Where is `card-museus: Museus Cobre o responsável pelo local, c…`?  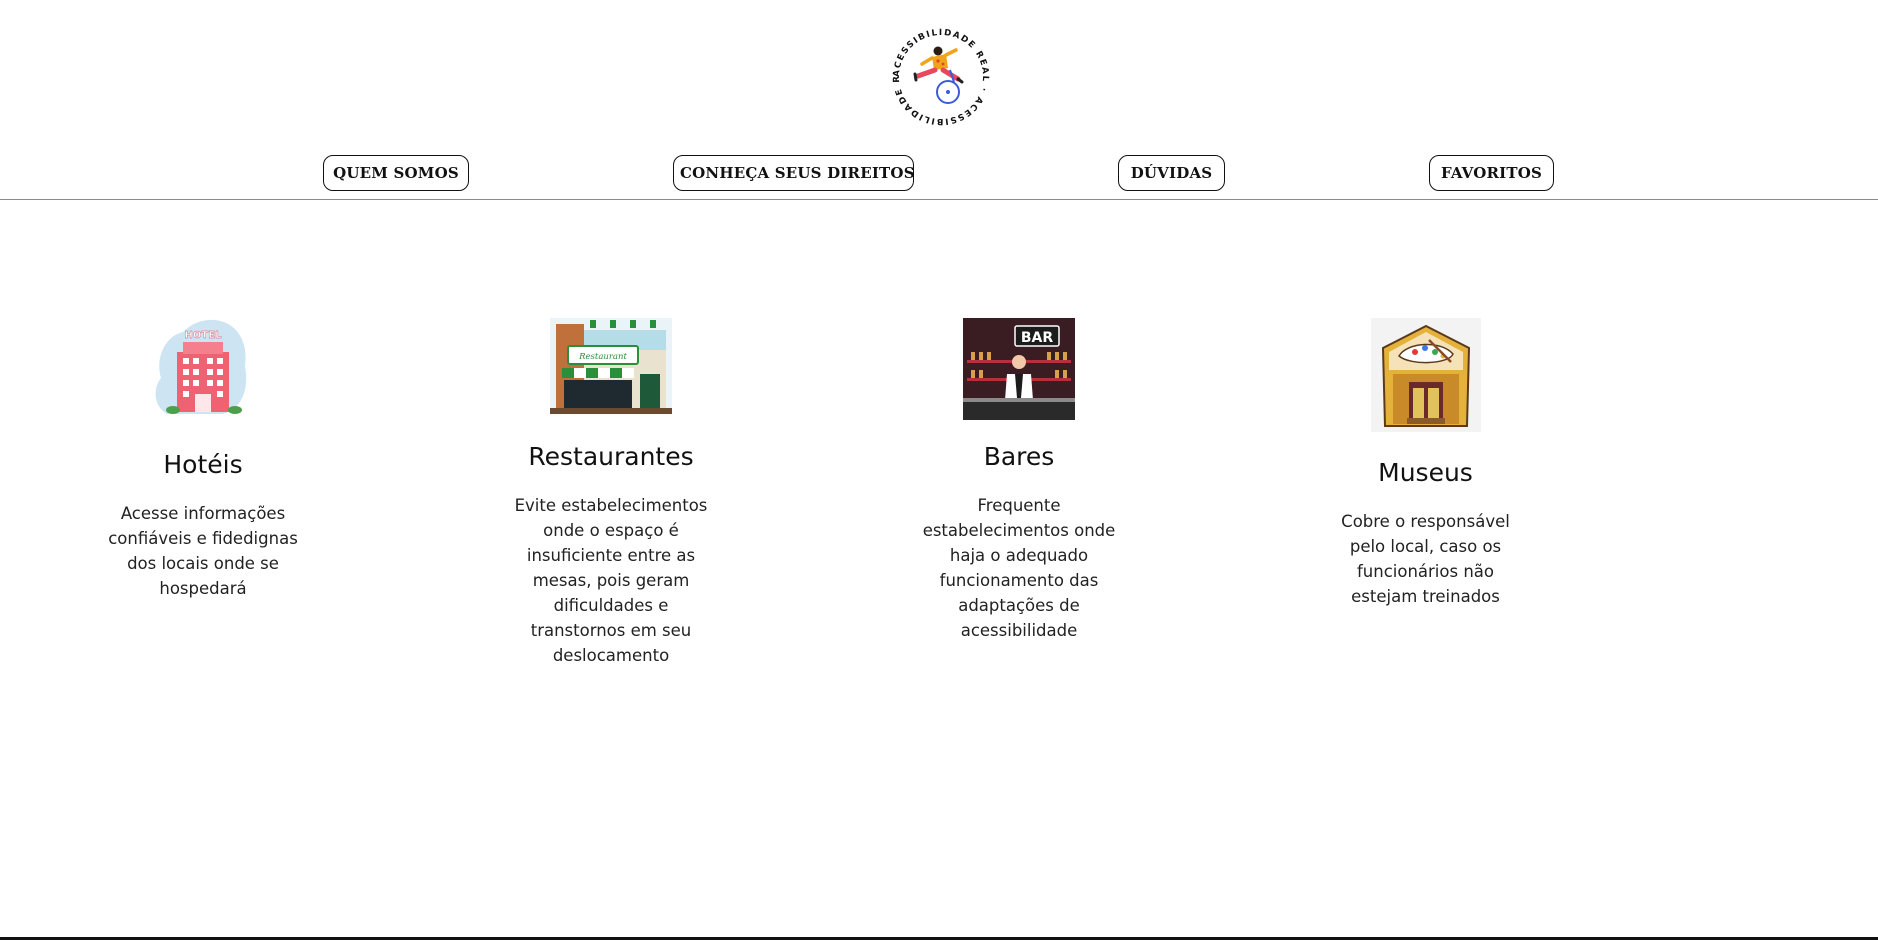 card-museus: Museus Cobre o responsável pelo local, c… is located at coordinates (1425, 463).